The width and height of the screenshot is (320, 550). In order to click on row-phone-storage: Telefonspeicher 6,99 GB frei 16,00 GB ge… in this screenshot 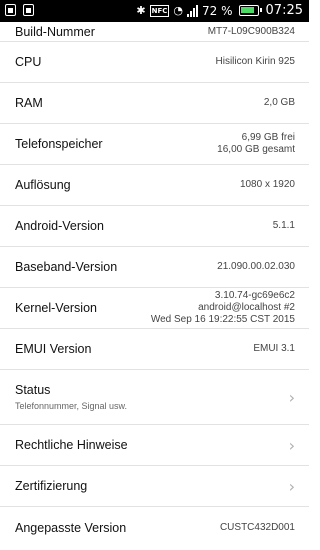, I will do `click(154, 144)`.